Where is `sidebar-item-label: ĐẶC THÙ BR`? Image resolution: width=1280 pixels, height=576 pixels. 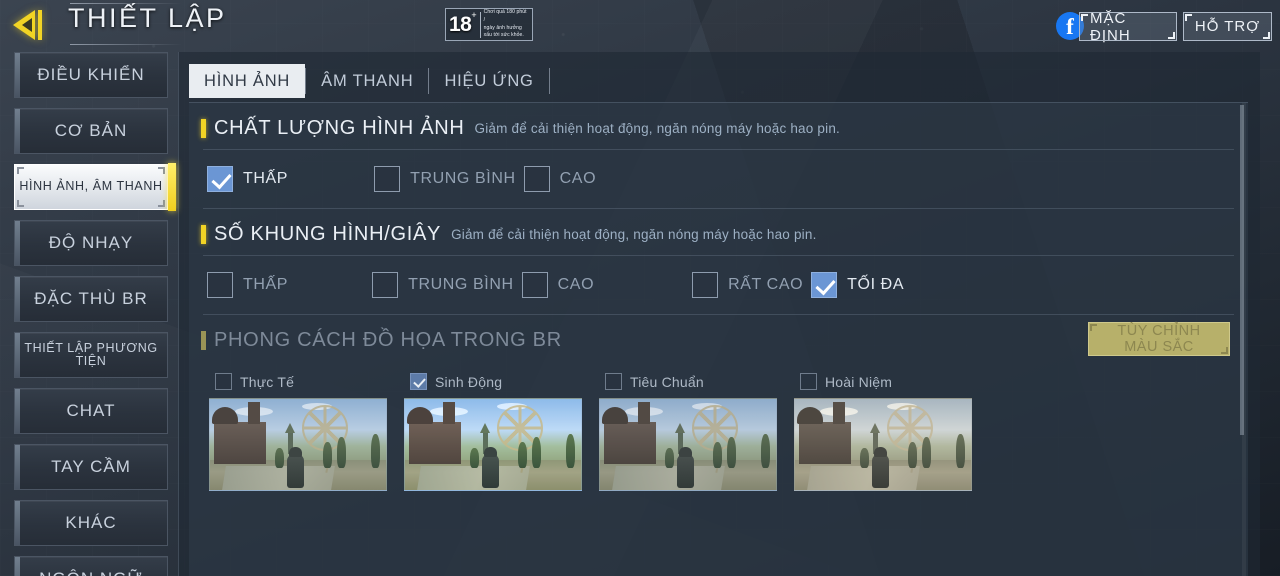 sidebar-item-label: ĐẶC THÙ BR is located at coordinates (91, 299).